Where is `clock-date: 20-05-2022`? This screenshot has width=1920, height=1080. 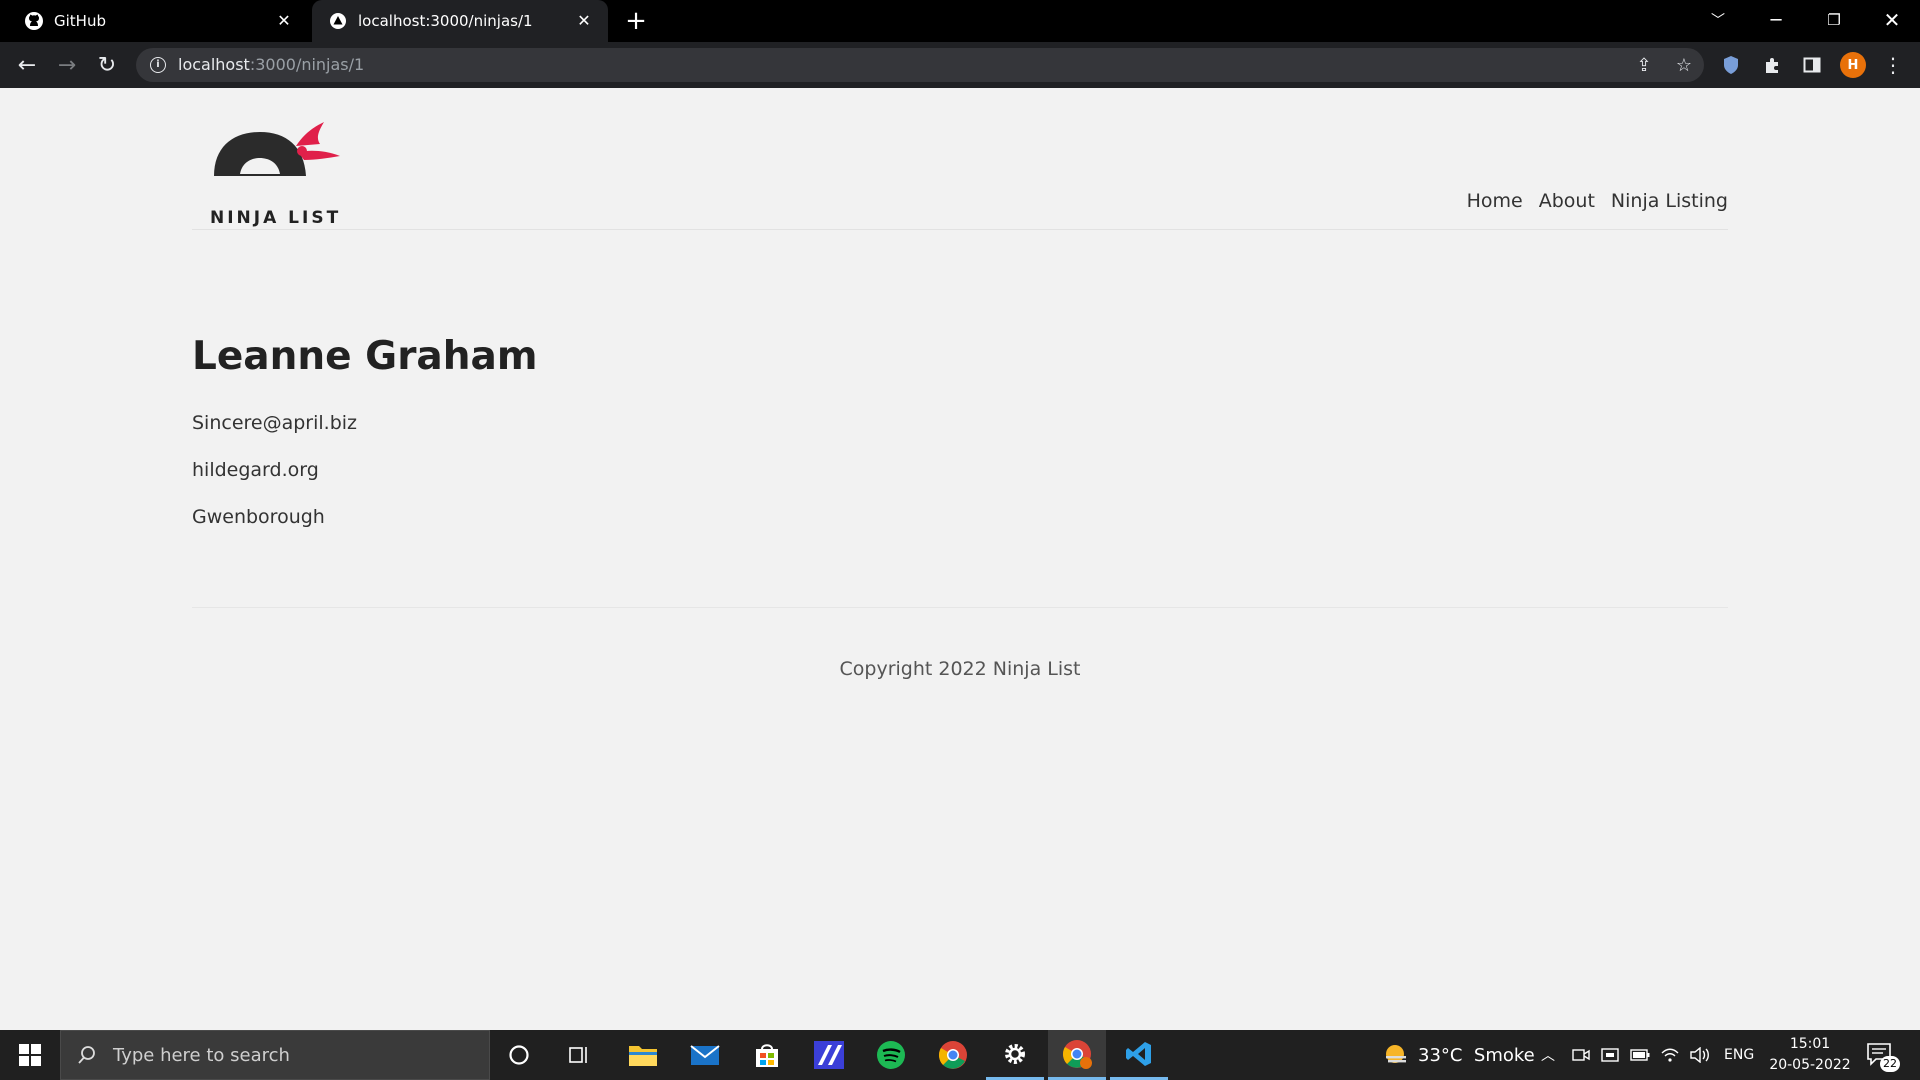 clock-date: 20-05-2022 is located at coordinates (1810, 1065).